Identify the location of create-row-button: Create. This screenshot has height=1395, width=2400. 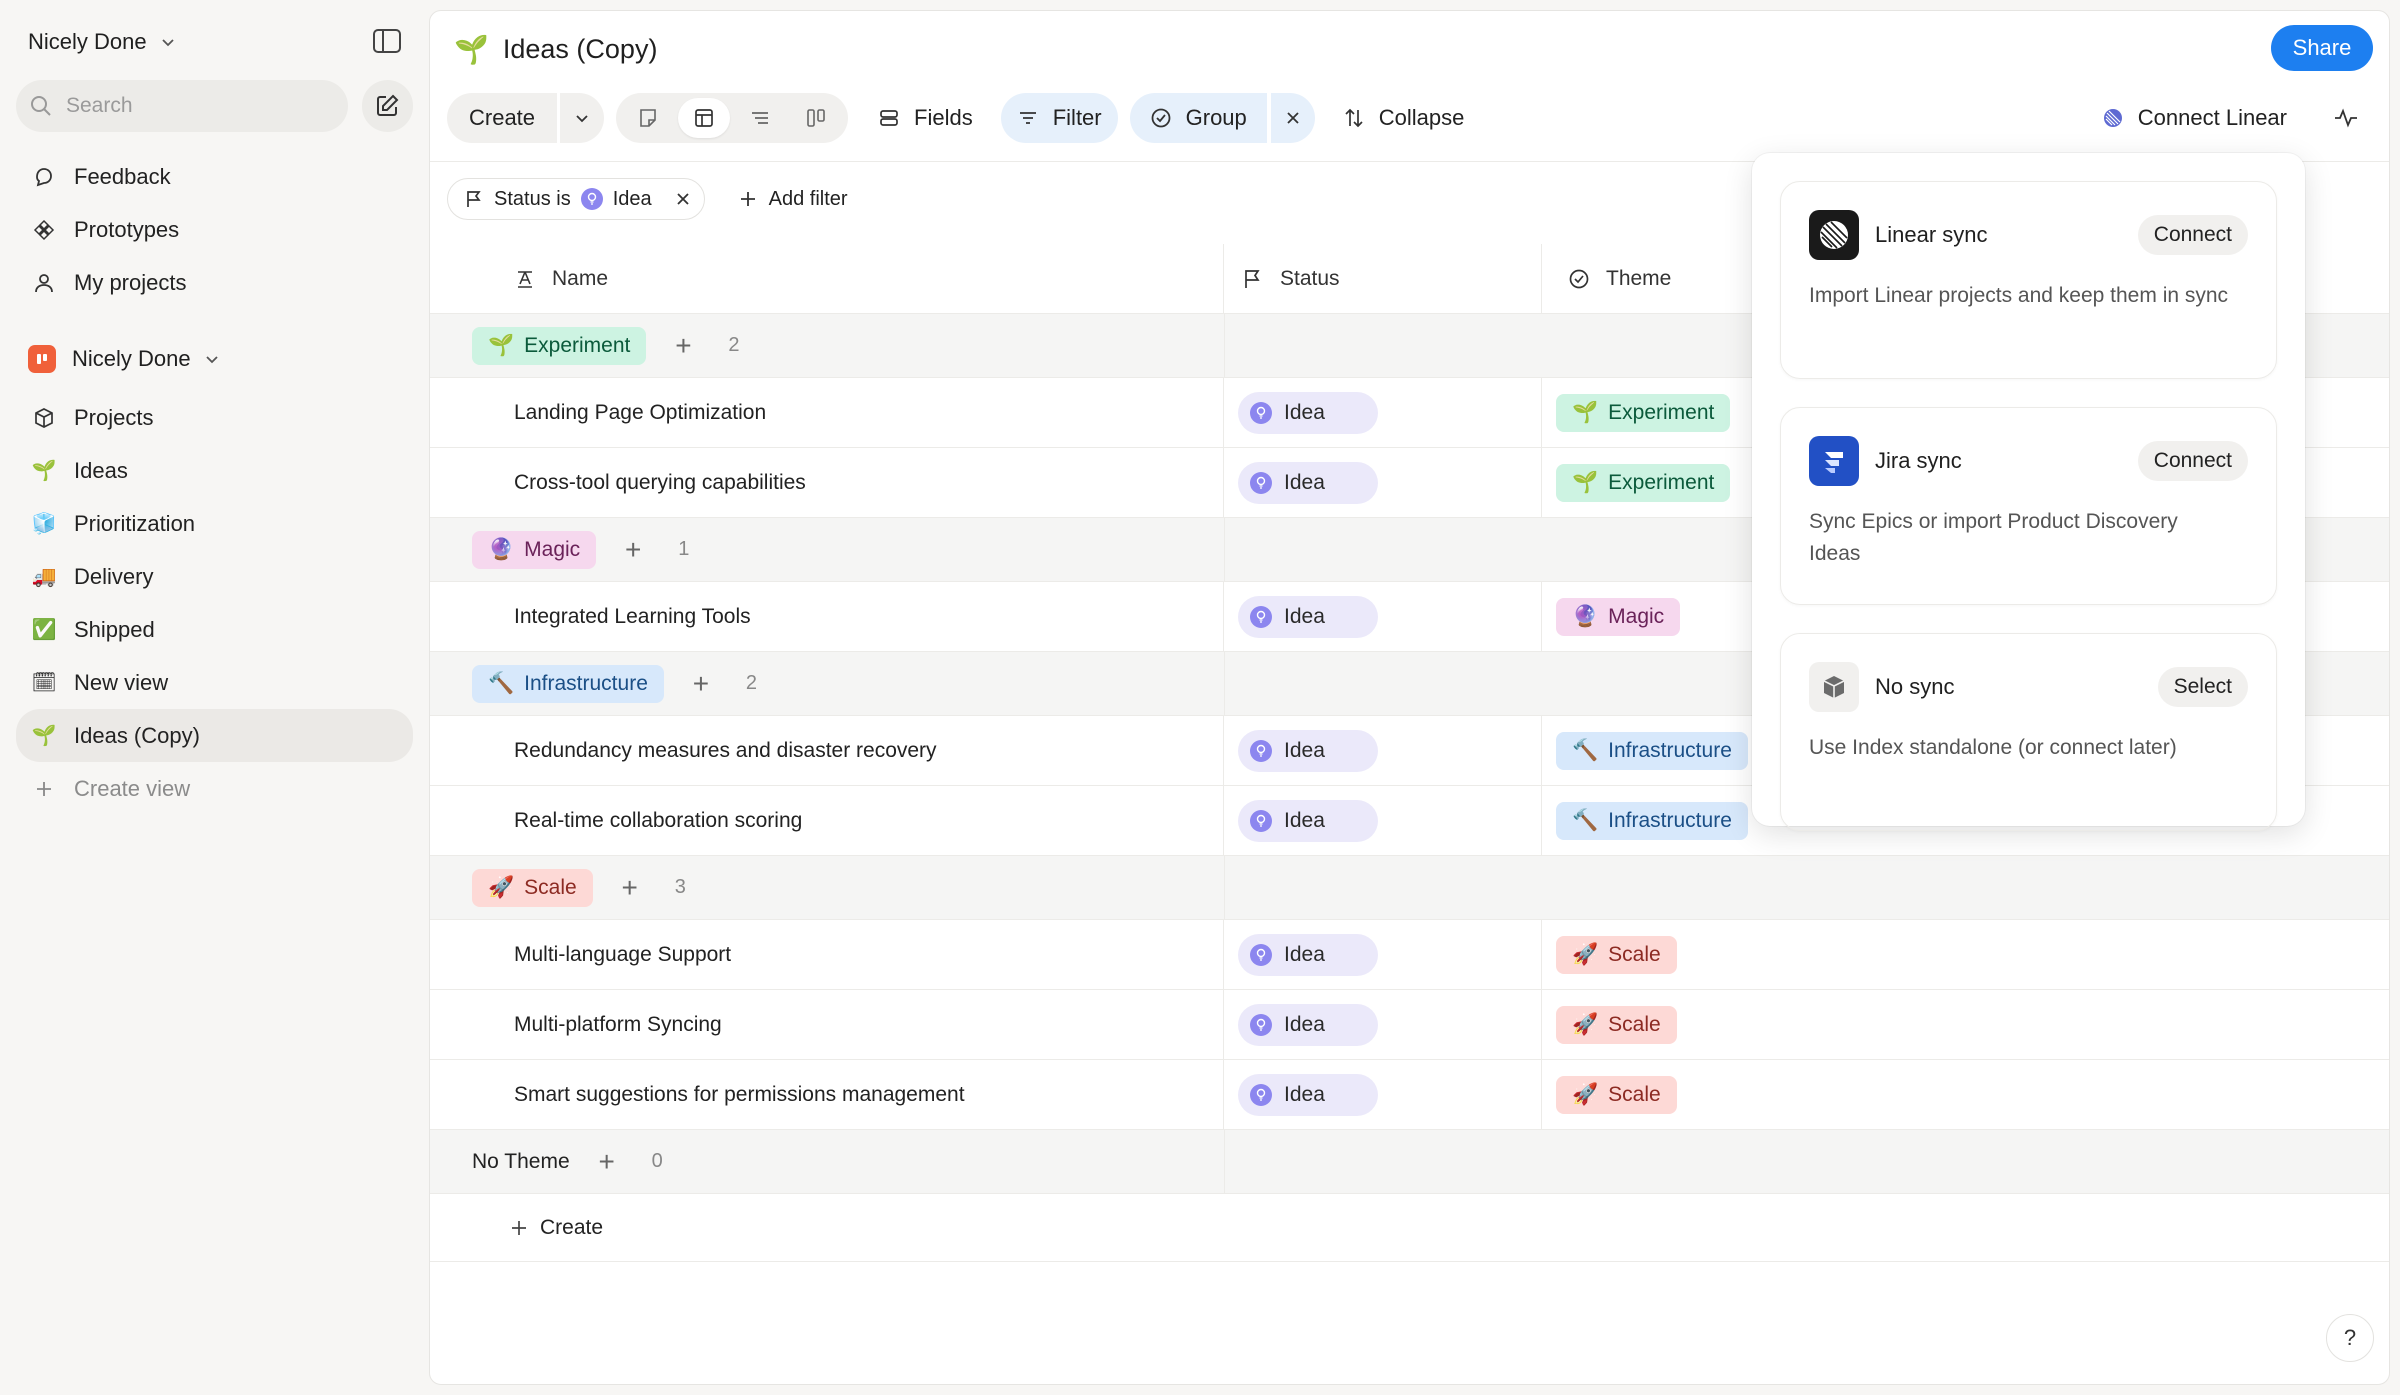
(1409, 1228).